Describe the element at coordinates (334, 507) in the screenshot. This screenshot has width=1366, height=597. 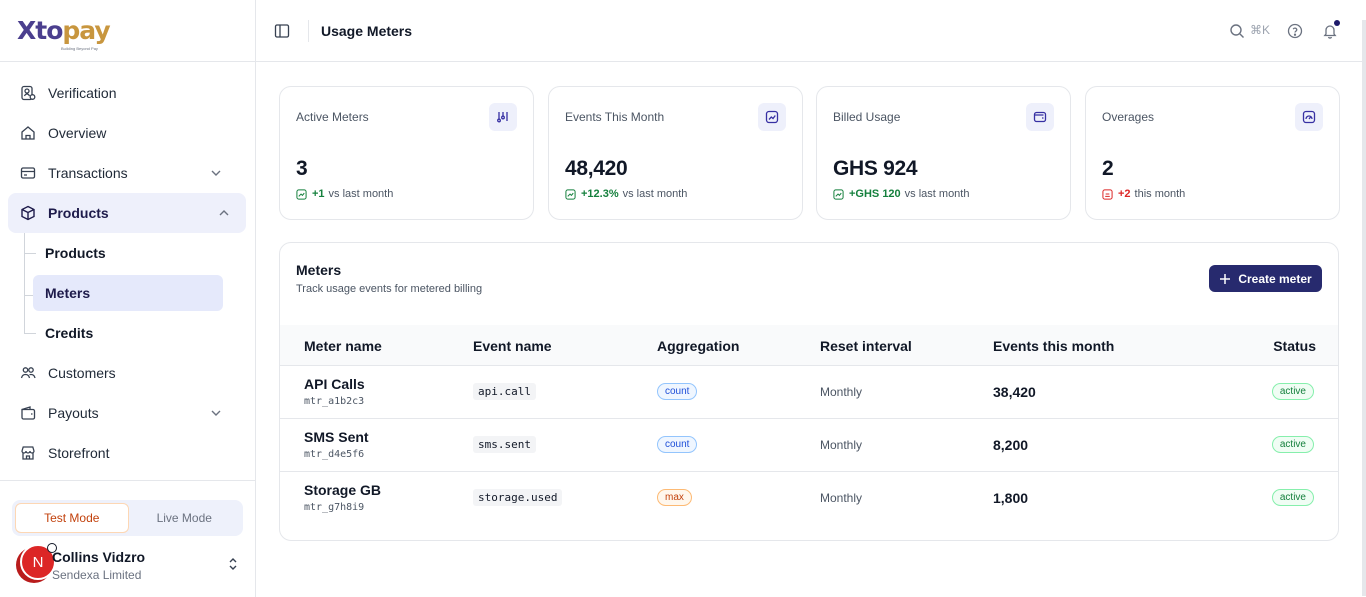
I see `meter-id: mtr_g7h8i9` at that location.